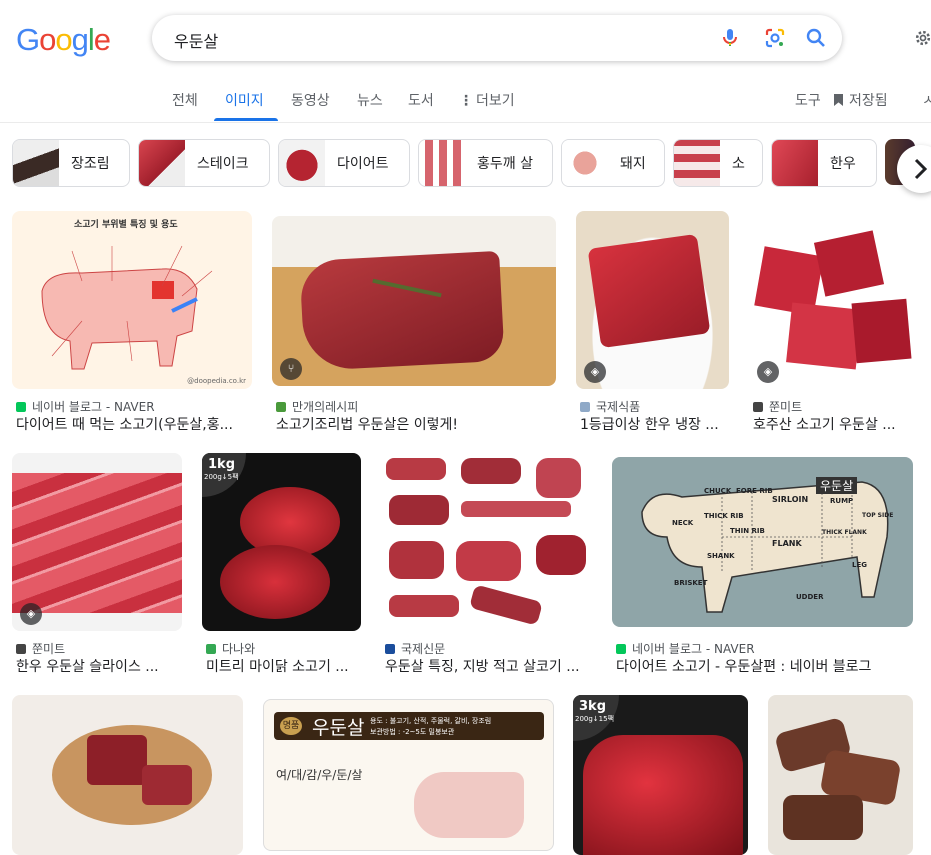 The image size is (931, 855). What do you see at coordinates (764, 666) in the screenshot?
I see `result-title: 다이어트 소고기 - 우둔살편 : 네이버 블로그` at bounding box center [764, 666].